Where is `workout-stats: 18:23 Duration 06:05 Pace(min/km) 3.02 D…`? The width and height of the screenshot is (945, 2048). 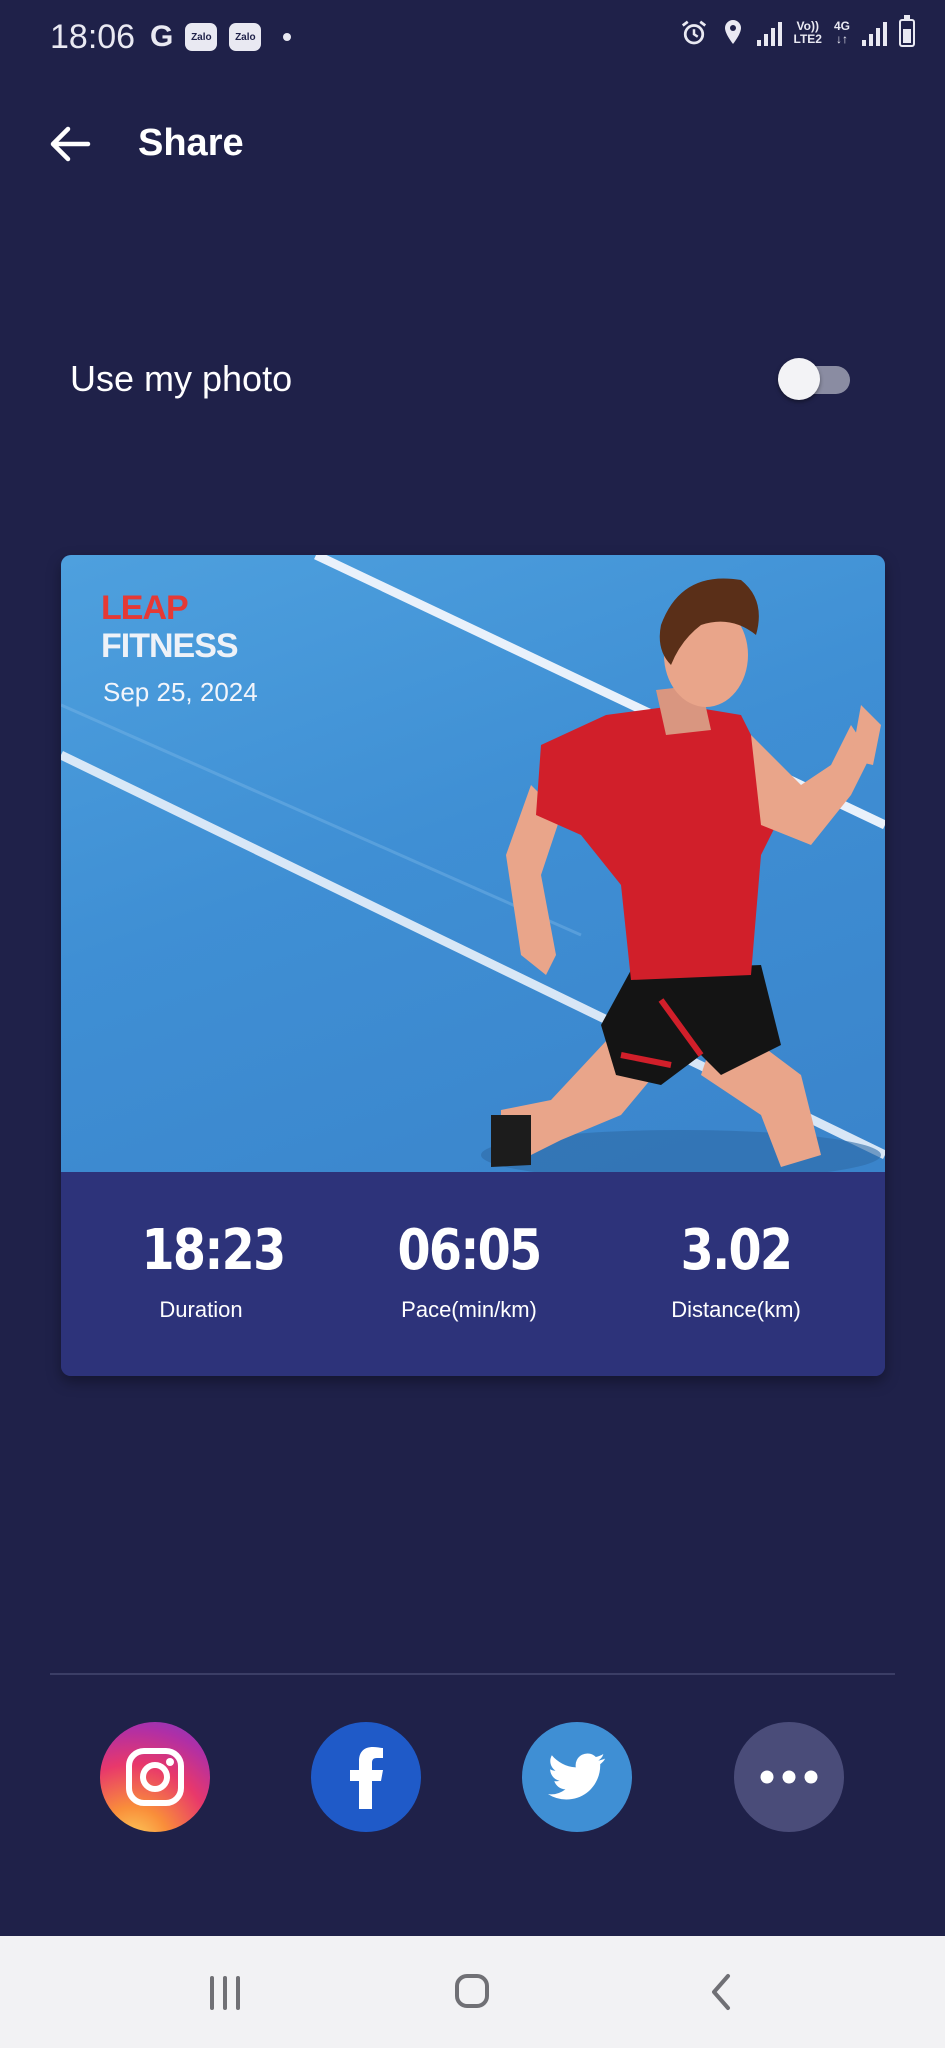
workout-stats: 18:23 Duration 06:05 Pace(min/km) 3.02 D… is located at coordinates (473, 1274).